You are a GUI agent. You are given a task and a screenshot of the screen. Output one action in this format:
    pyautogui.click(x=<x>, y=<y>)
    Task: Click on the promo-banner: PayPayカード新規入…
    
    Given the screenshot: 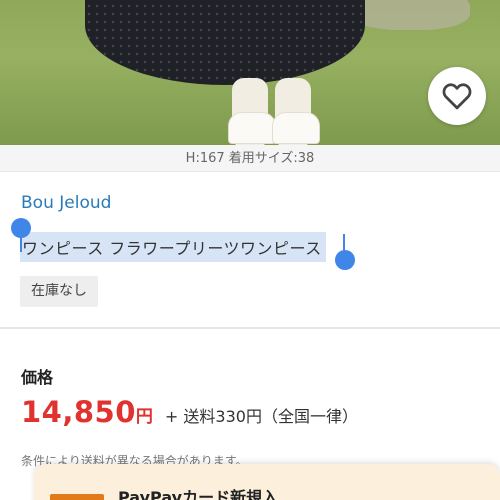 What is the action you would take?
    pyautogui.click(x=267, y=482)
    